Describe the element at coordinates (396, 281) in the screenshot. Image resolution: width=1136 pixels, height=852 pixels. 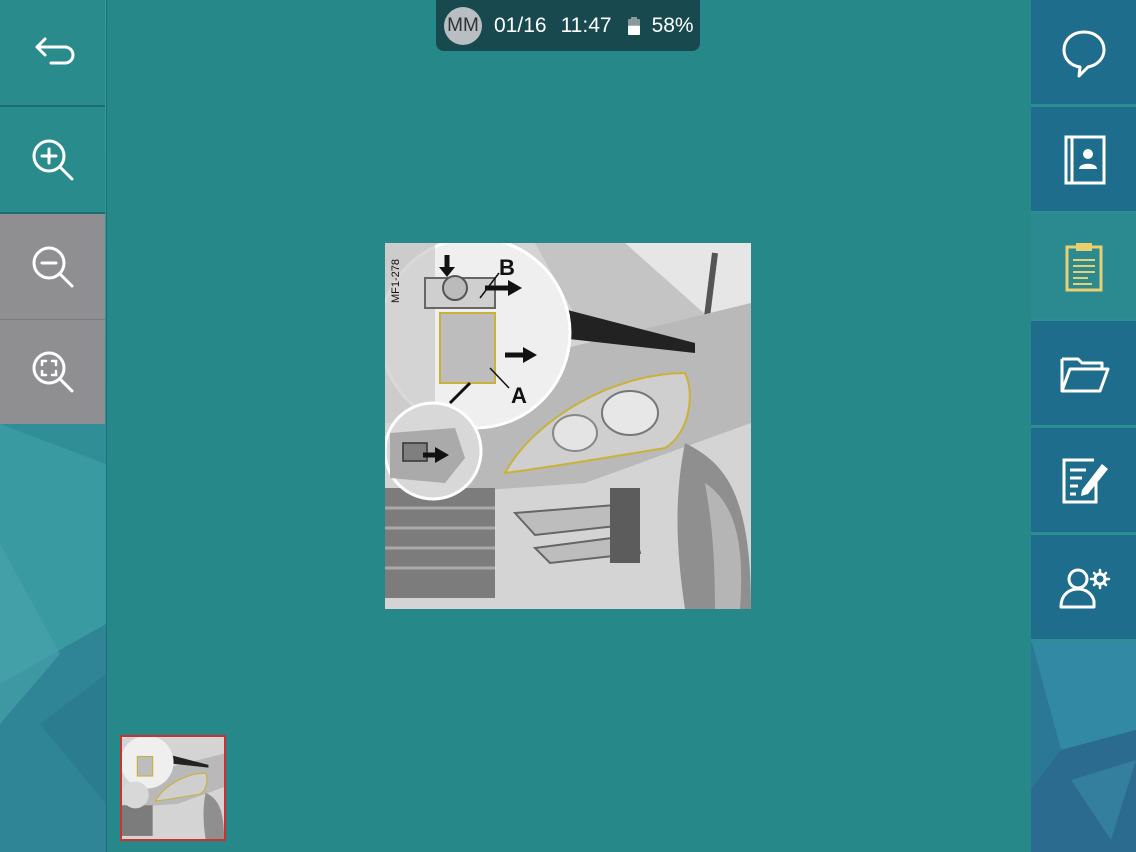
I see `figure-code: MF1-278` at that location.